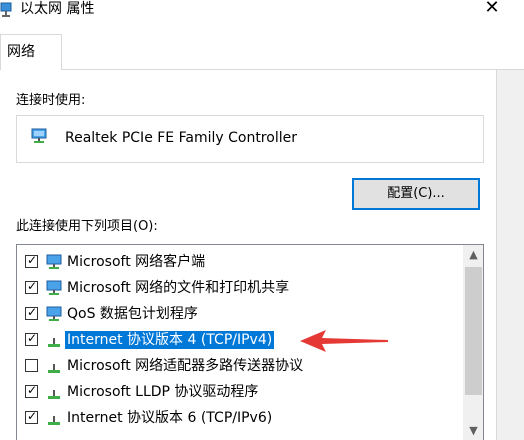  What do you see at coordinates (132, 314) in the screenshot?
I see `item-label: QoS 数据包计划程序` at bounding box center [132, 314].